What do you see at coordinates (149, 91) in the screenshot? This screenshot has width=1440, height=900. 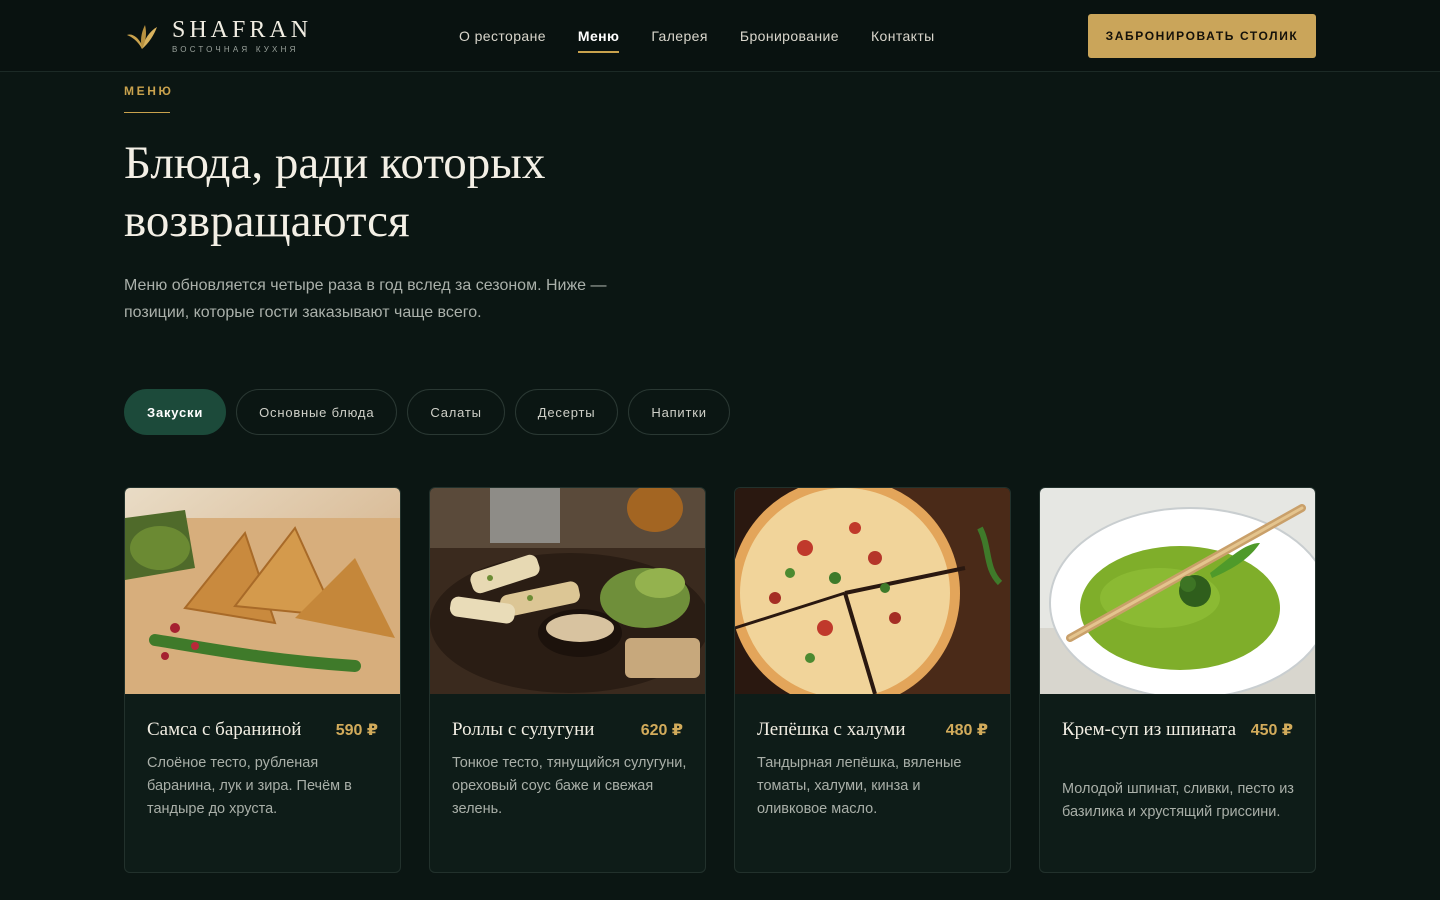 I see `section-eyebrow: МЕНЮ` at bounding box center [149, 91].